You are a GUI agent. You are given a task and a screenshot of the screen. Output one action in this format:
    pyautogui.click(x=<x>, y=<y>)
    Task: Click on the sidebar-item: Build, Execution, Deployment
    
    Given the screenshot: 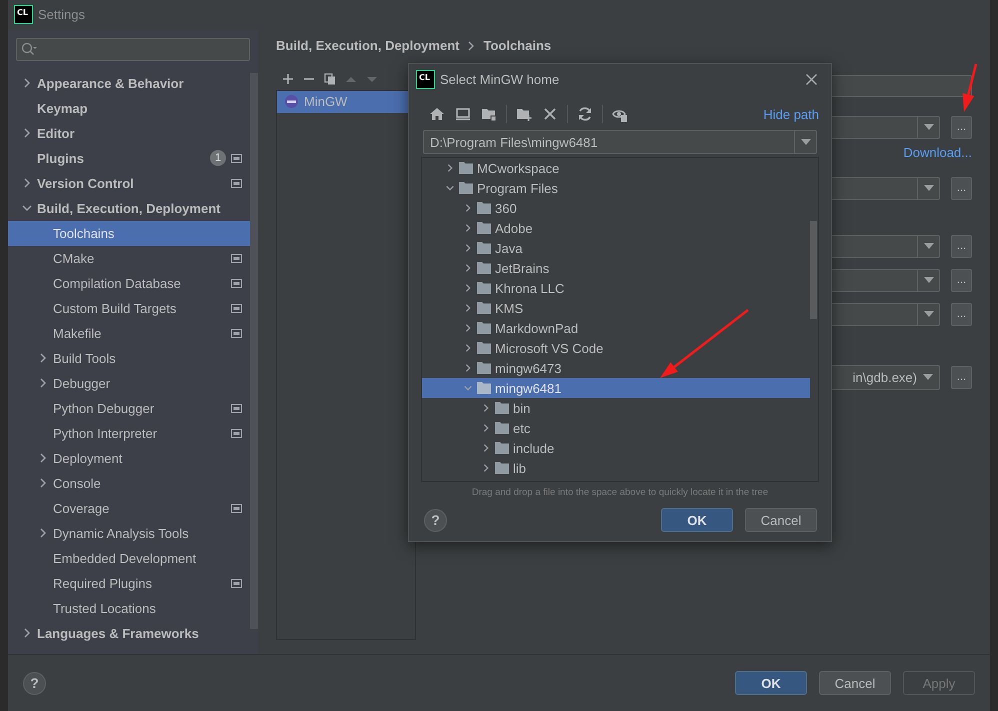 What is the action you would take?
    pyautogui.click(x=129, y=208)
    